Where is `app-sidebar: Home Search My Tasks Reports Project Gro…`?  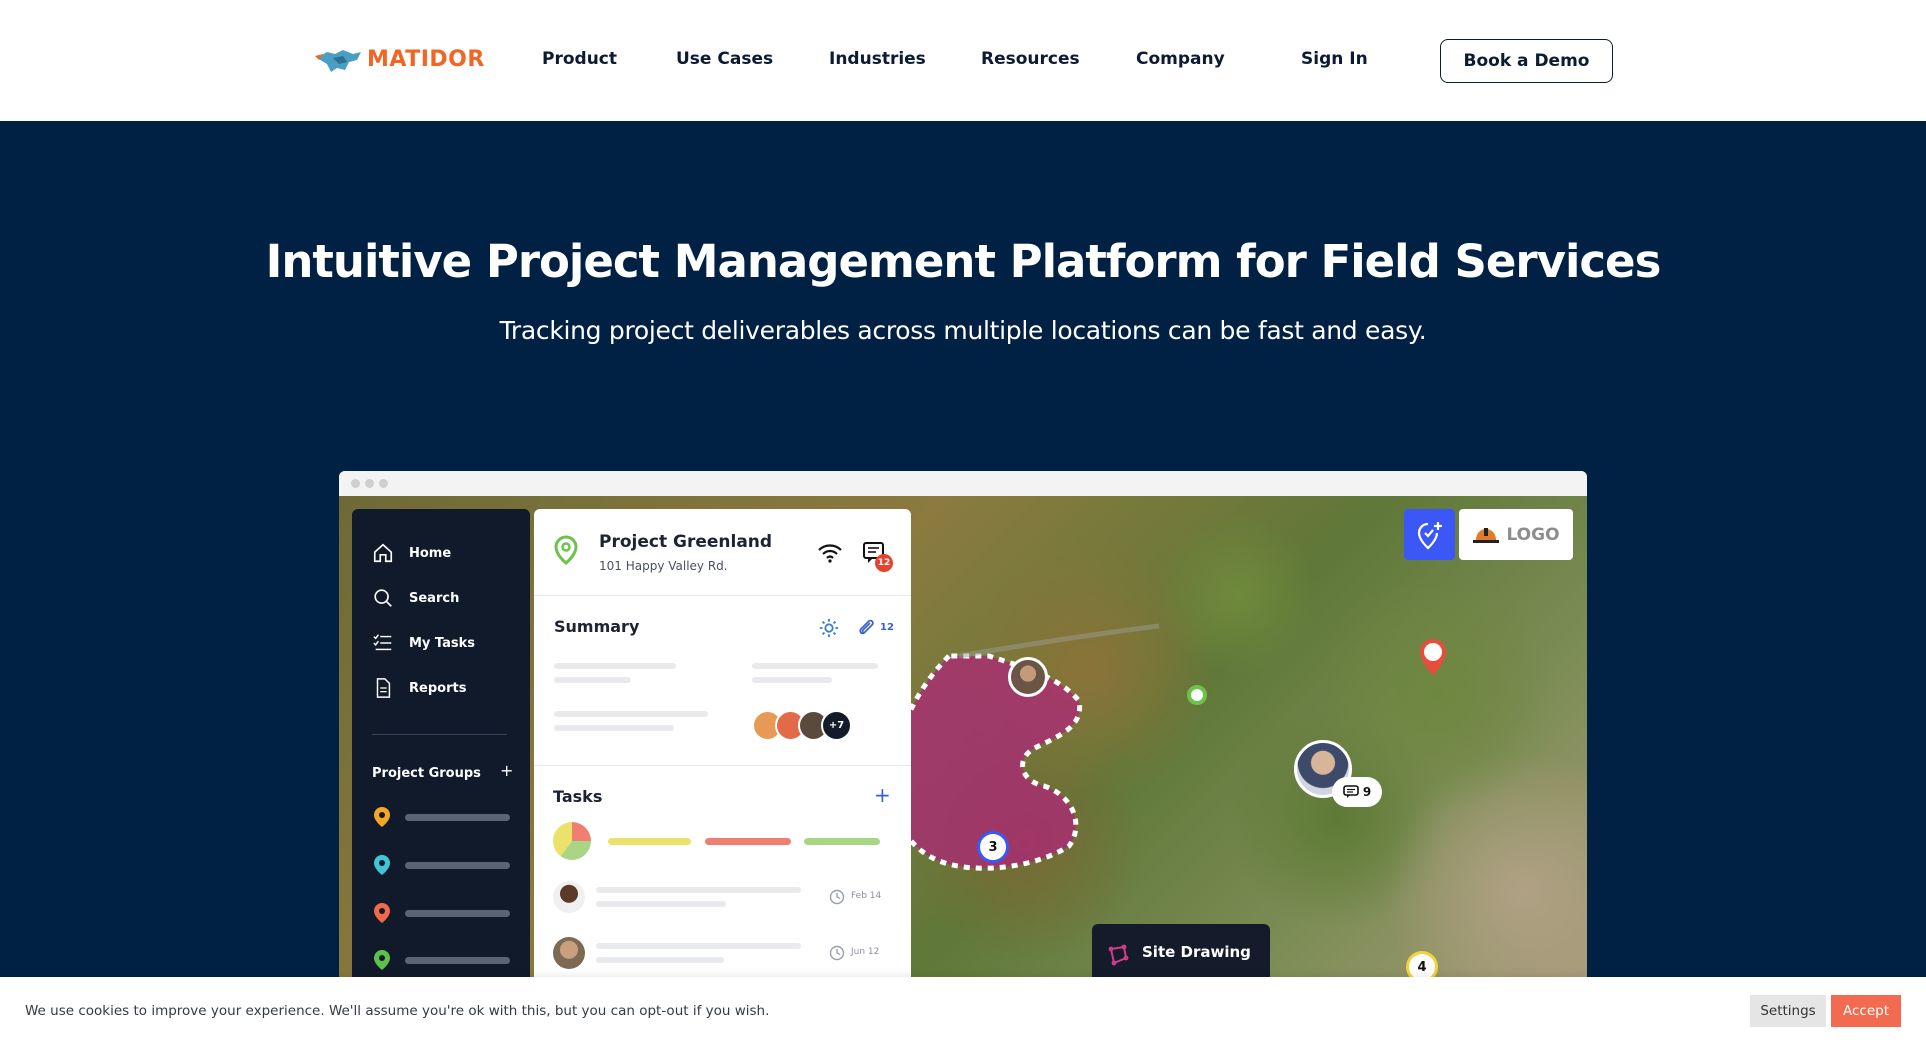 app-sidebar: Home Search My Tasks Reports Project Gro… is located at coordinates (441, 759).